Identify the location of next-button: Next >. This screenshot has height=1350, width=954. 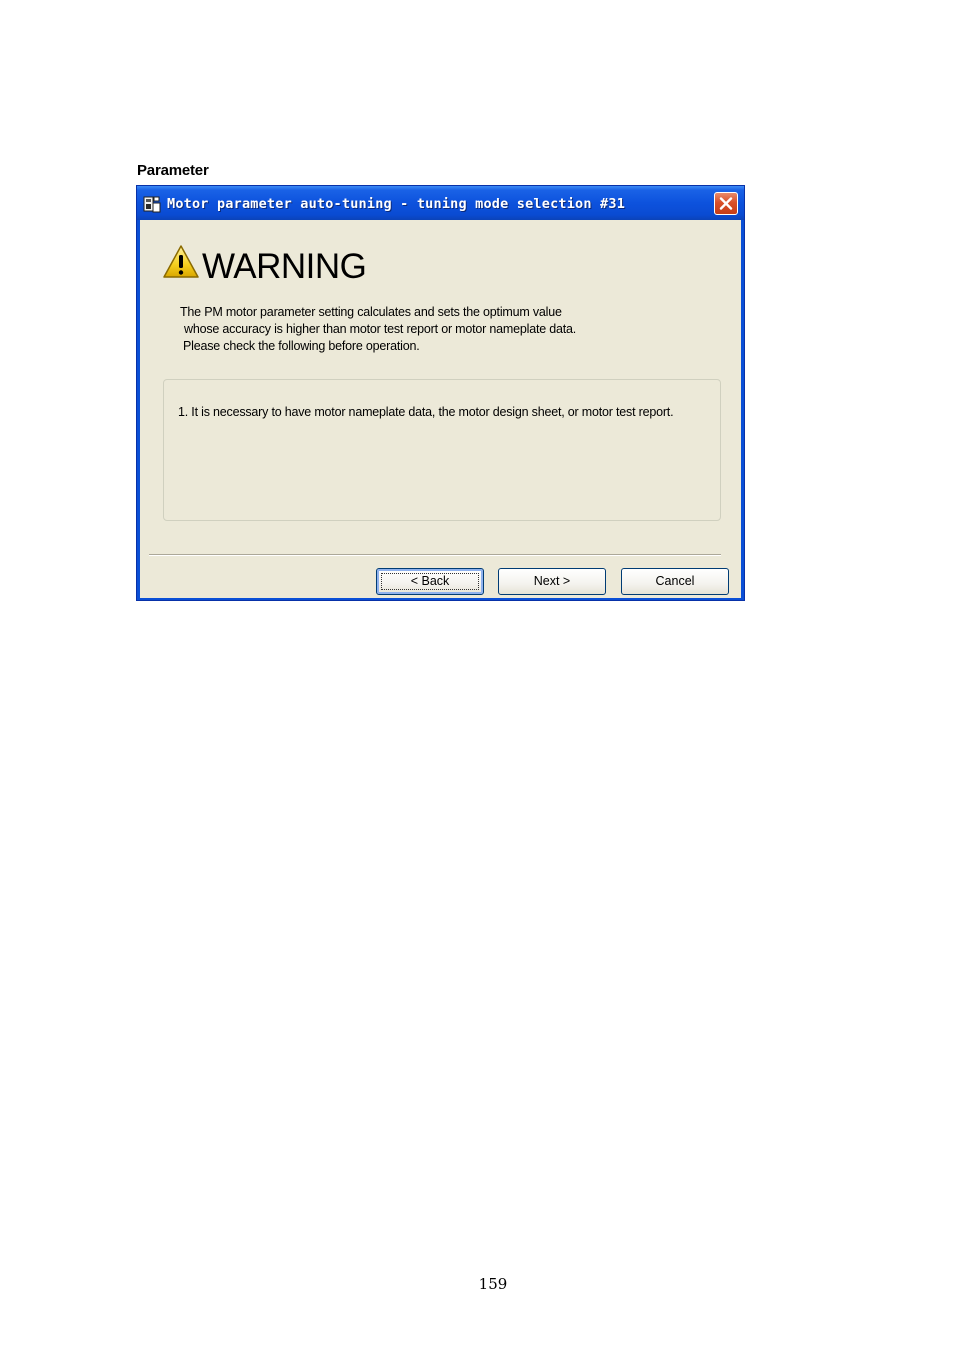
(552, 581).